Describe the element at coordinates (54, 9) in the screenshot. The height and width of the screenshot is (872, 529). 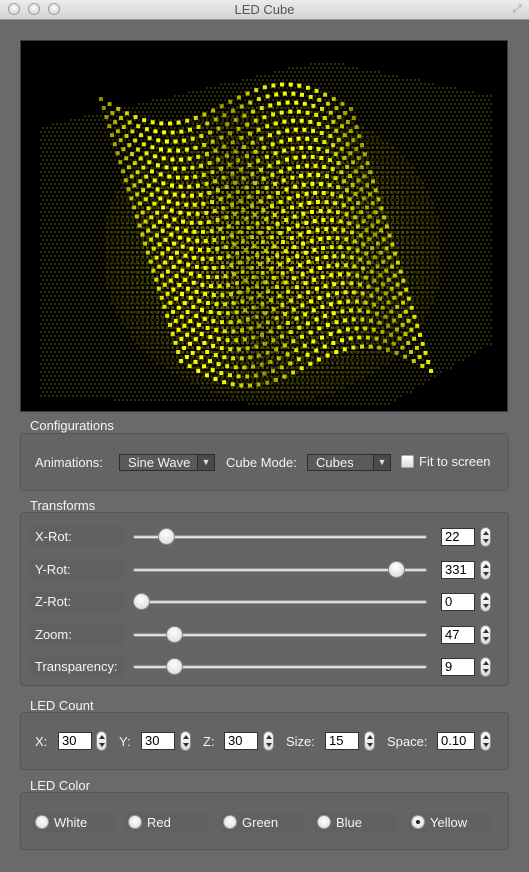
I see `zoom-window-icon` at that location.